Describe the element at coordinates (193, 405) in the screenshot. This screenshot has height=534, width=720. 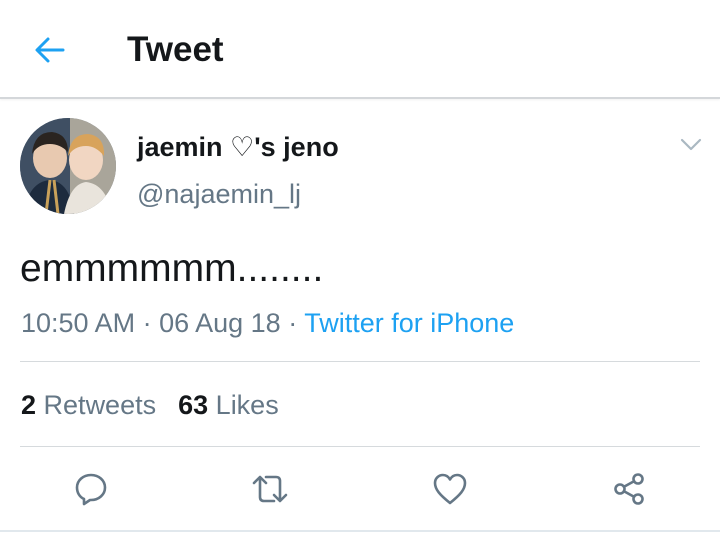
I see `like-count: 63` at that location.